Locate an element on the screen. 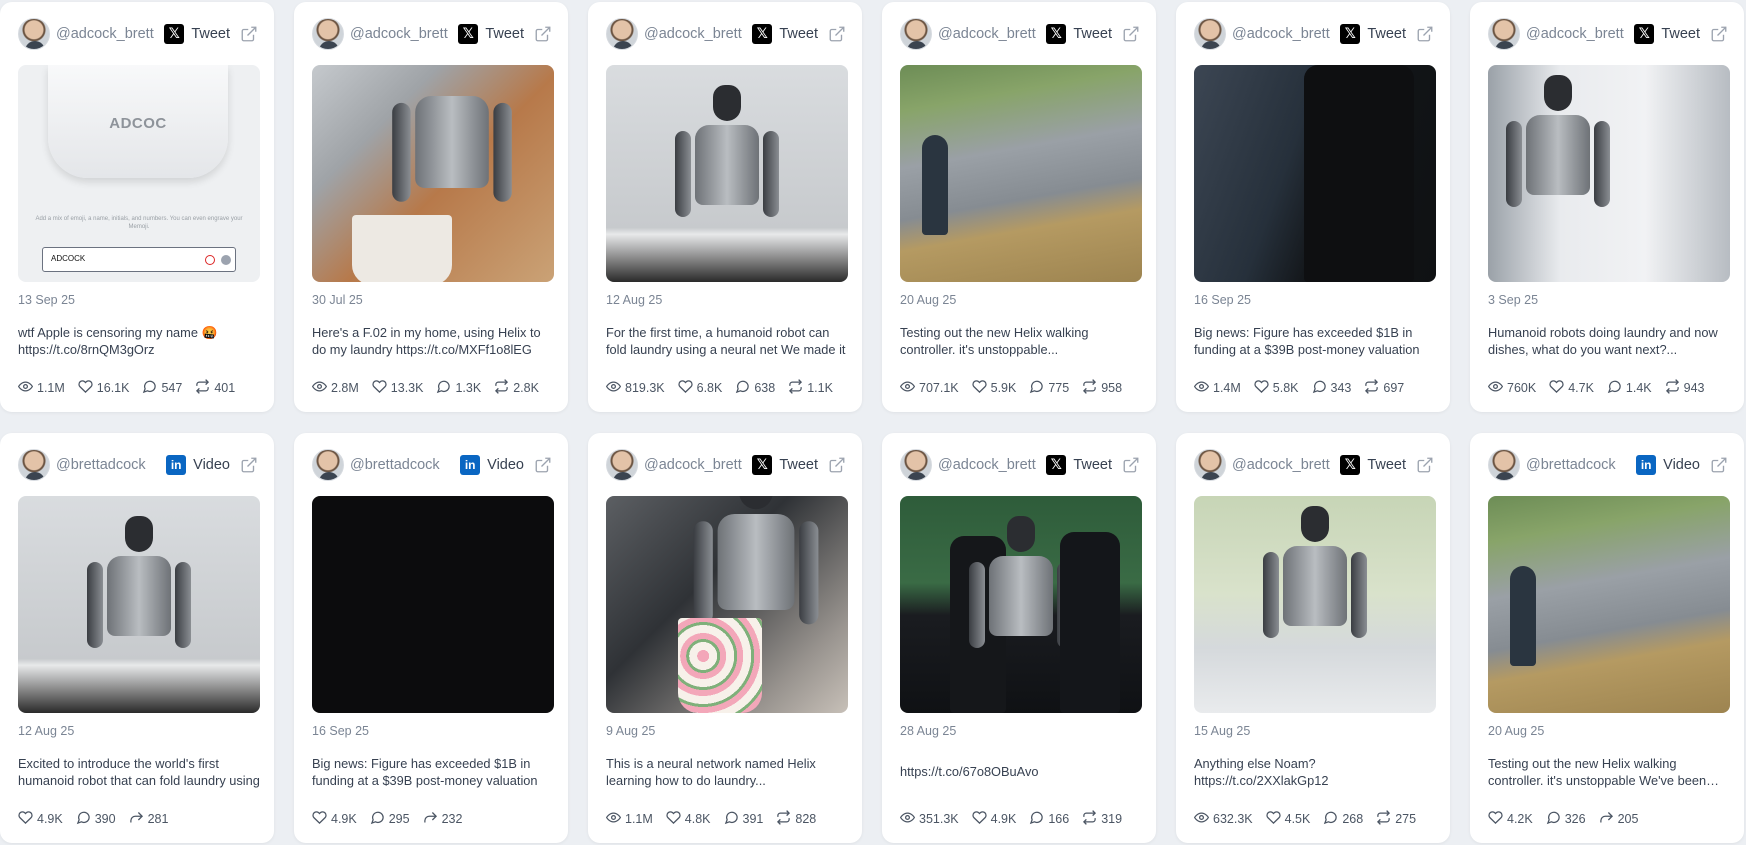 The image size is (1746, 845). stat-comment: 1.4K is located at coordinates (1629, 388).